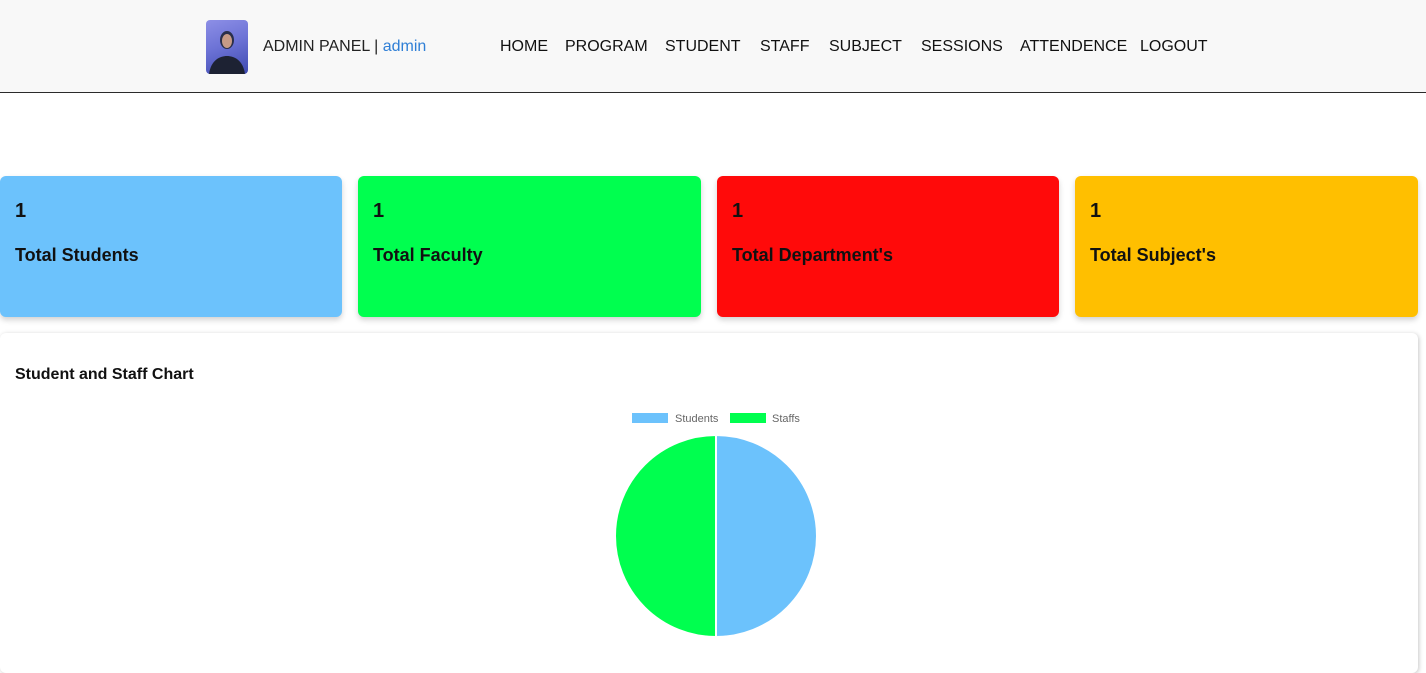 The height and width of the screenshot is (673, 1426). What do you see at coordinates (524, 47) in the screenshot?
I see `nav-home: HOME` at bounding box center [524, 47].